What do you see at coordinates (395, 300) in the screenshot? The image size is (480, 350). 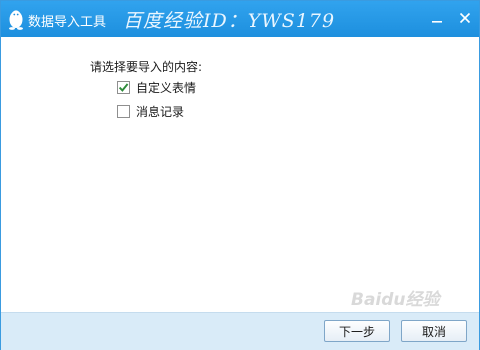 I see `baidu-watermark: Baidu经验` at bounding box center [395, 300].